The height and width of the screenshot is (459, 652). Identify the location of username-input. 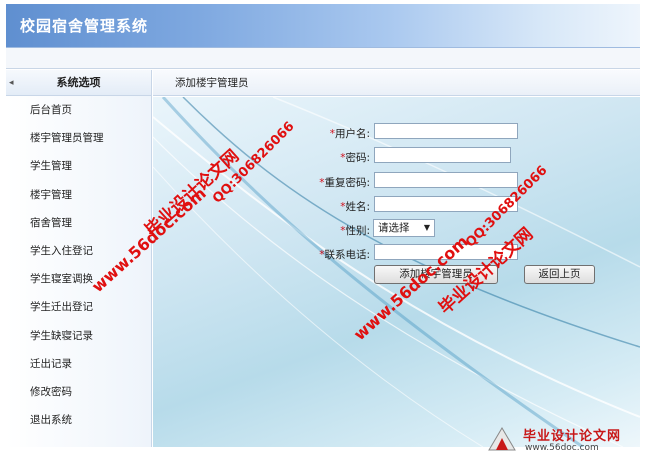
(446, 131).